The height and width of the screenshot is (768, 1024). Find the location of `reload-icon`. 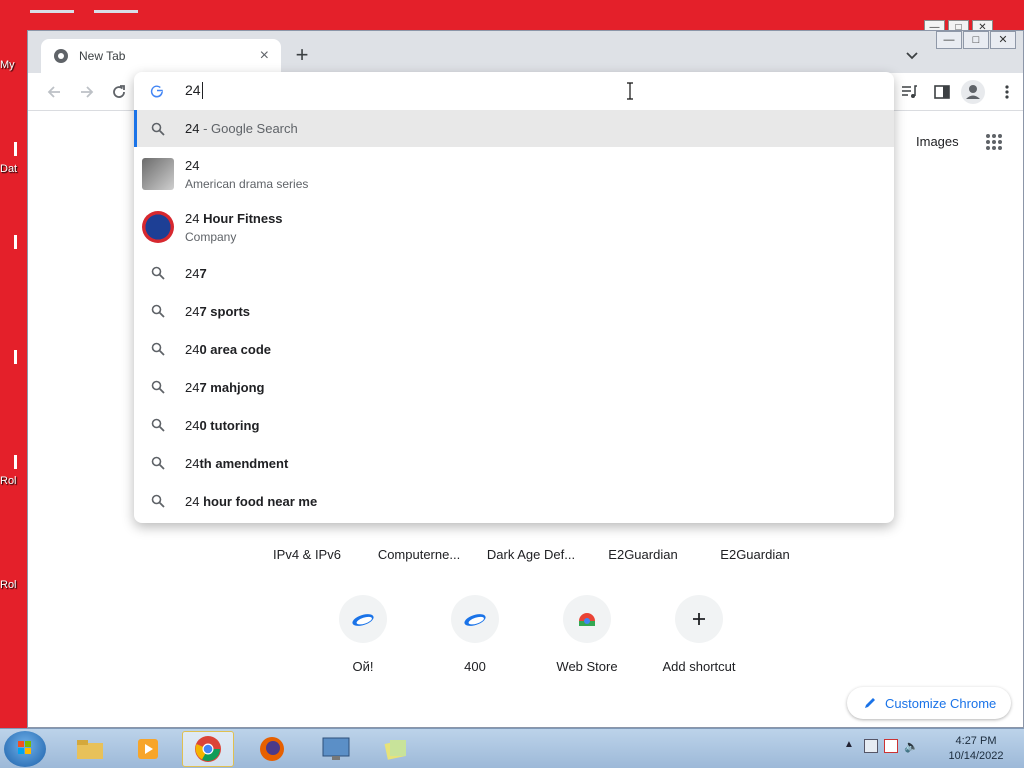

reload-icon is located at coordinates (119, 92).